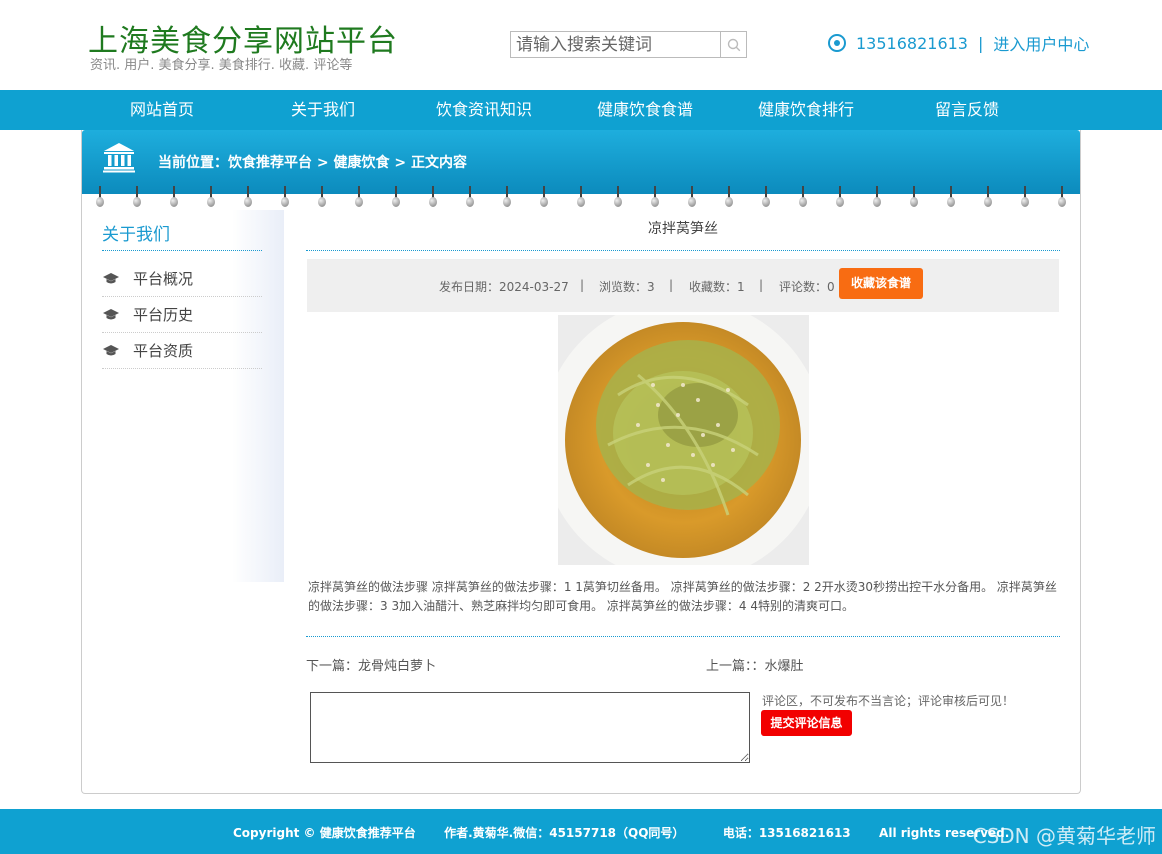 This screenshot has width=1162, height=854. Describe the element at coordinates (163, 315) in the screenshot. I see `sidebar-item-label: 平台历史` at that location.